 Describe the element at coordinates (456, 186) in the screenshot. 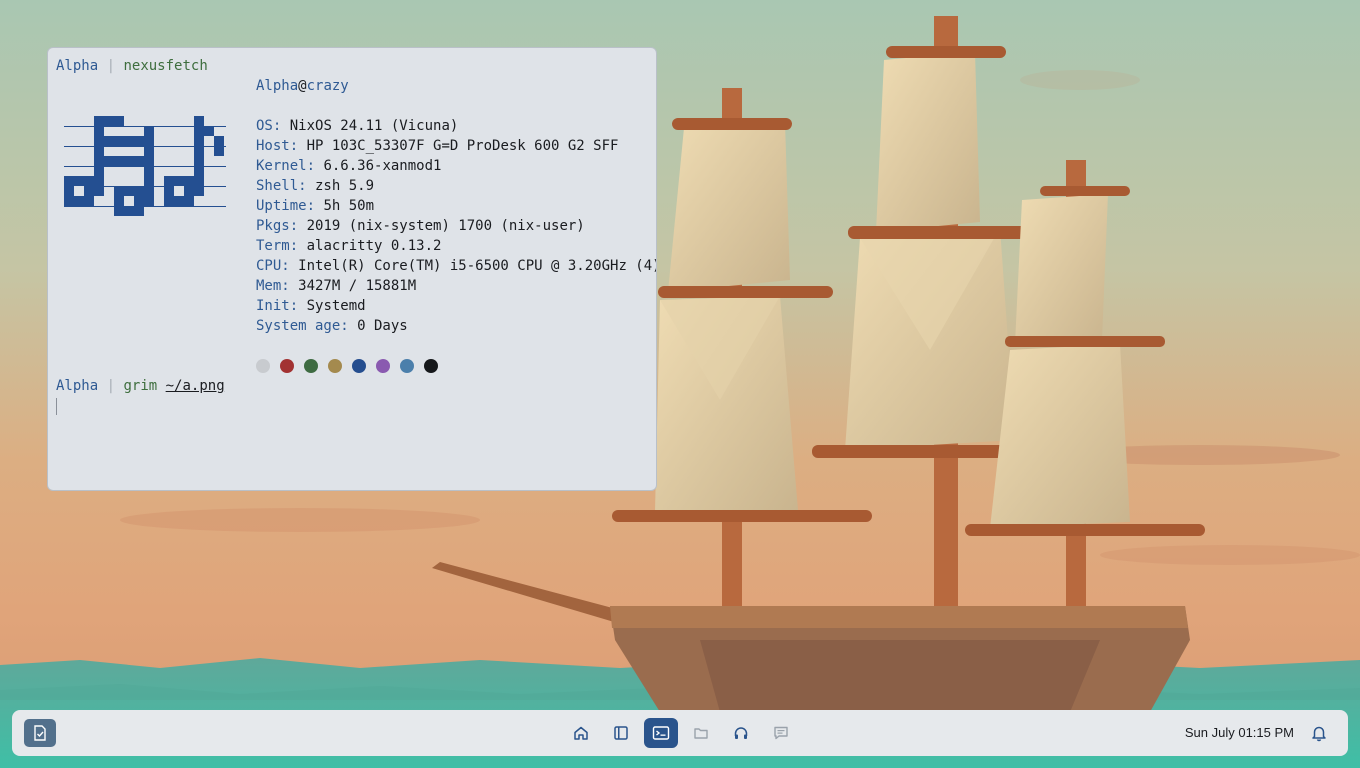

I see `info-row-shell: Shell: zsh 5.9` at that location.